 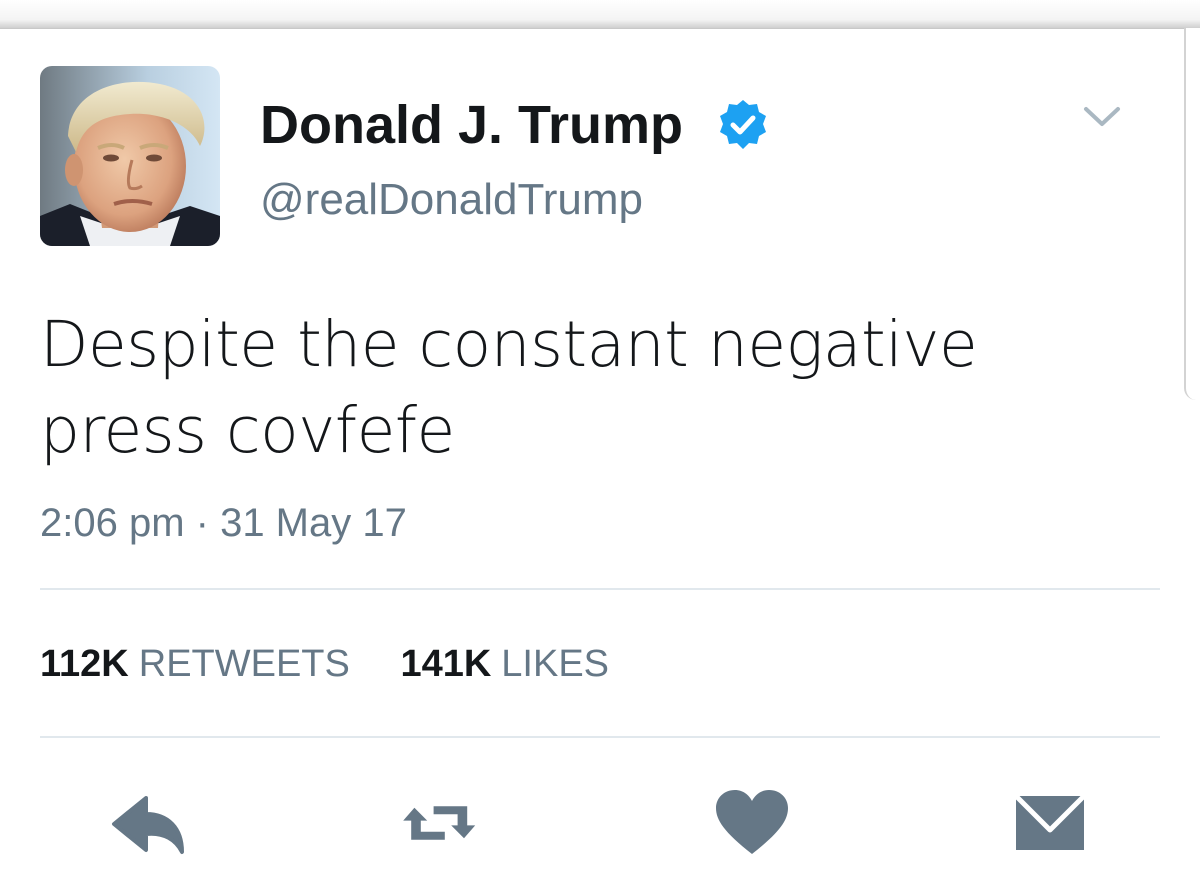 I want to click on envelope-icon, so click(x=1050, y=823).